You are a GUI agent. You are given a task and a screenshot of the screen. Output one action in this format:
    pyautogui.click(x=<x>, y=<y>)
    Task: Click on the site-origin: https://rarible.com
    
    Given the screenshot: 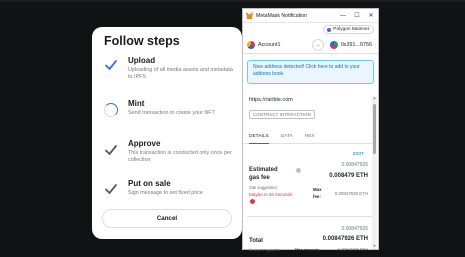 What is the action you would take?
    pyautogui.click(x=271, y=100)
    